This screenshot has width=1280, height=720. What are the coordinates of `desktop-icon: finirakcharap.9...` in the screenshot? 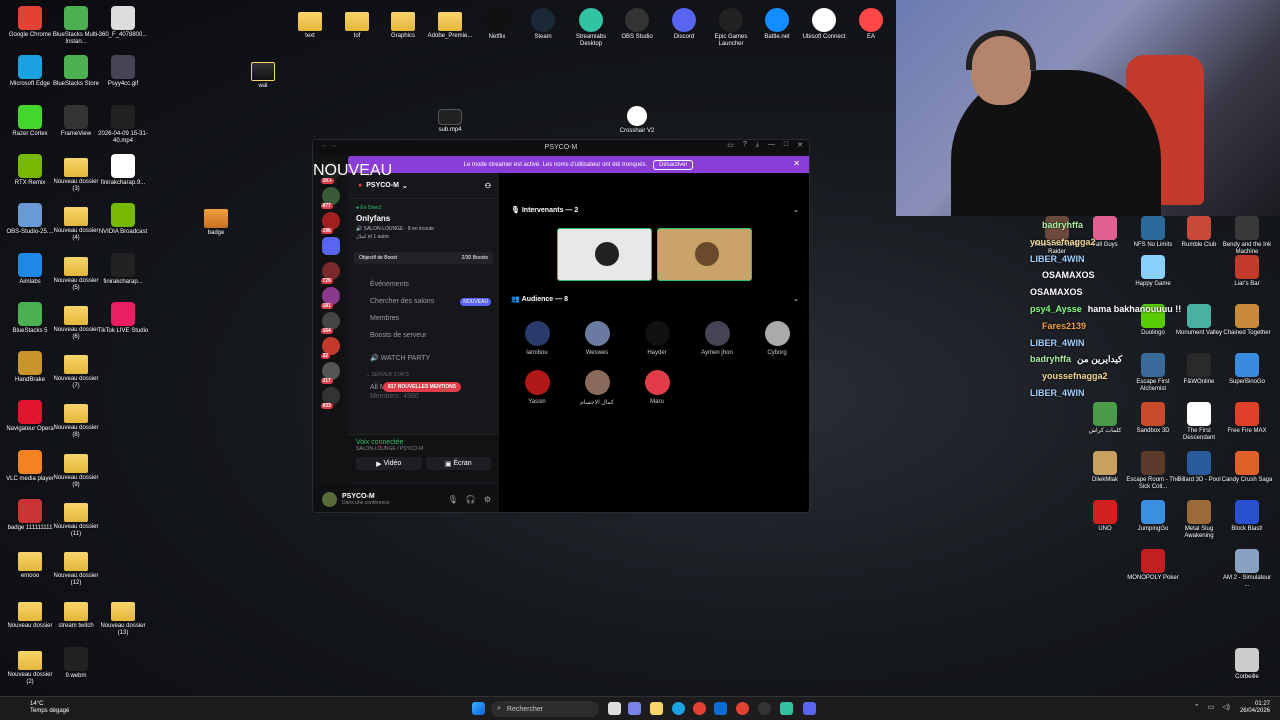 It's located at (123, 170).